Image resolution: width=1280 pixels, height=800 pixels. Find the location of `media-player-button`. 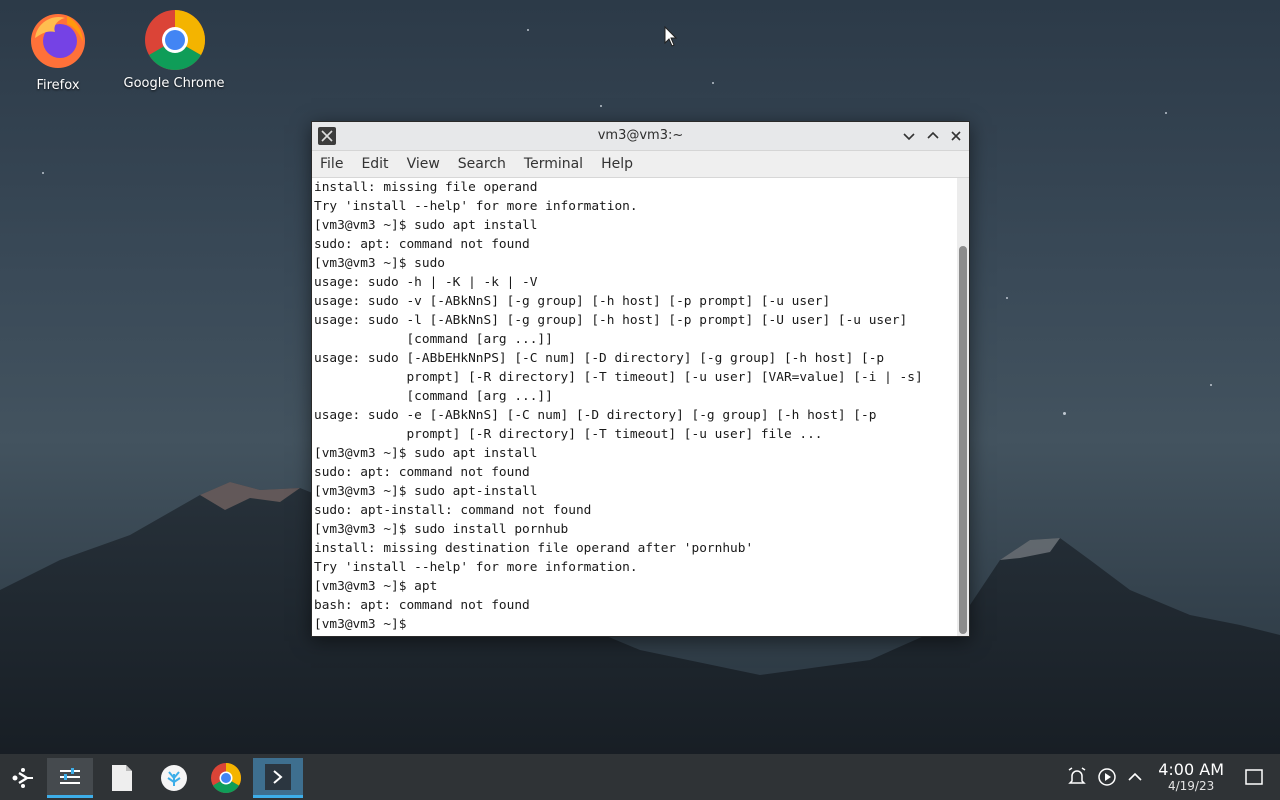

media-player-button is located at coordinates (1107, 777).